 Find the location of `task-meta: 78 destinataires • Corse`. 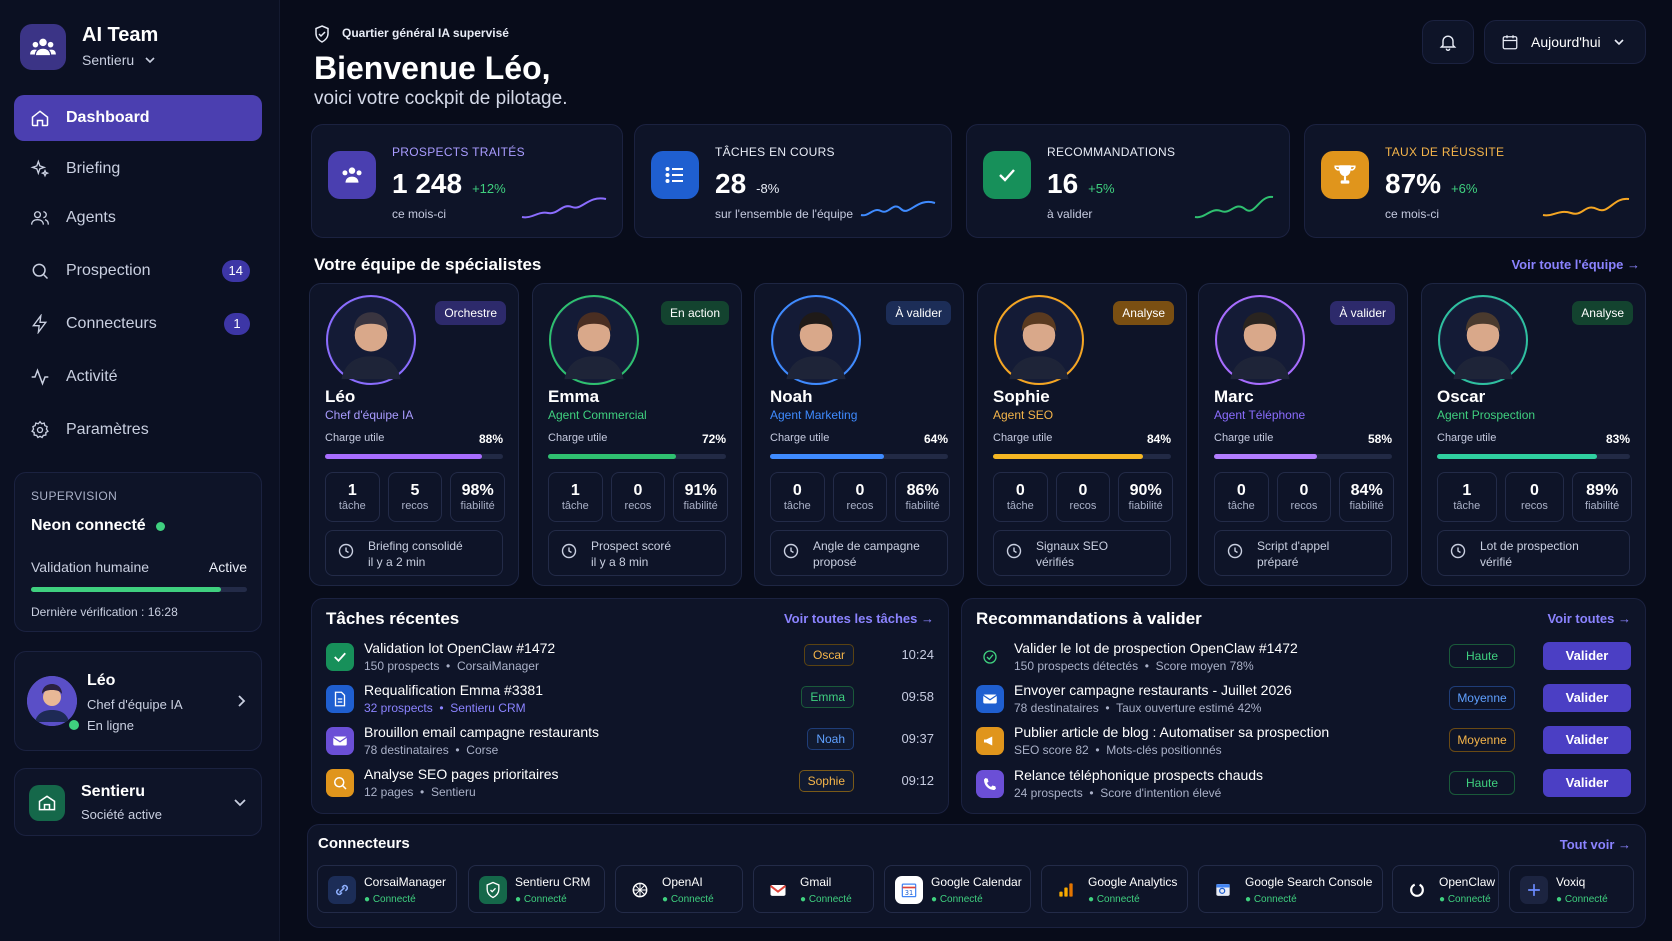

task-meta: 78 destinataires • Corse is located at coordinates (431, 750).